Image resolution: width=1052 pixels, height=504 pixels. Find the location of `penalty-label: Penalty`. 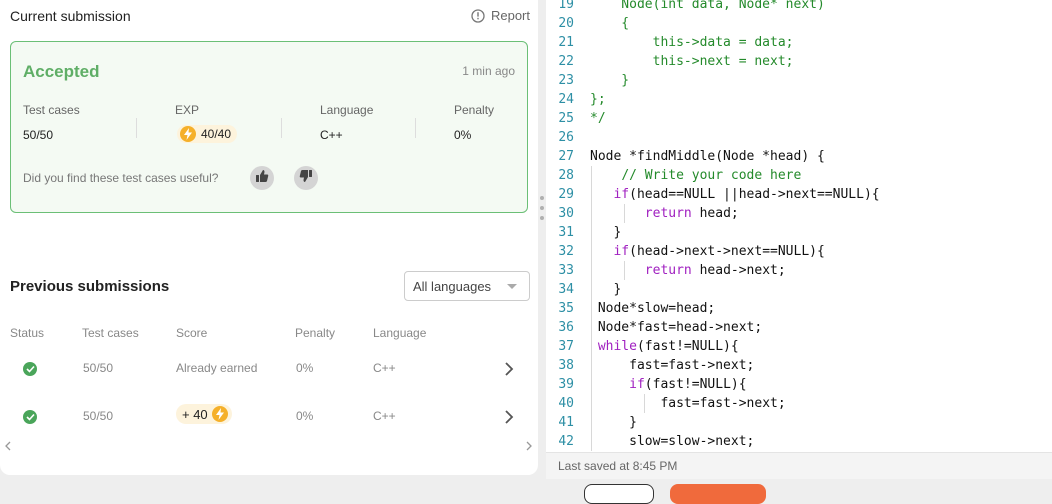

penalty-label: Penalty is located at coordinates (474, 110).